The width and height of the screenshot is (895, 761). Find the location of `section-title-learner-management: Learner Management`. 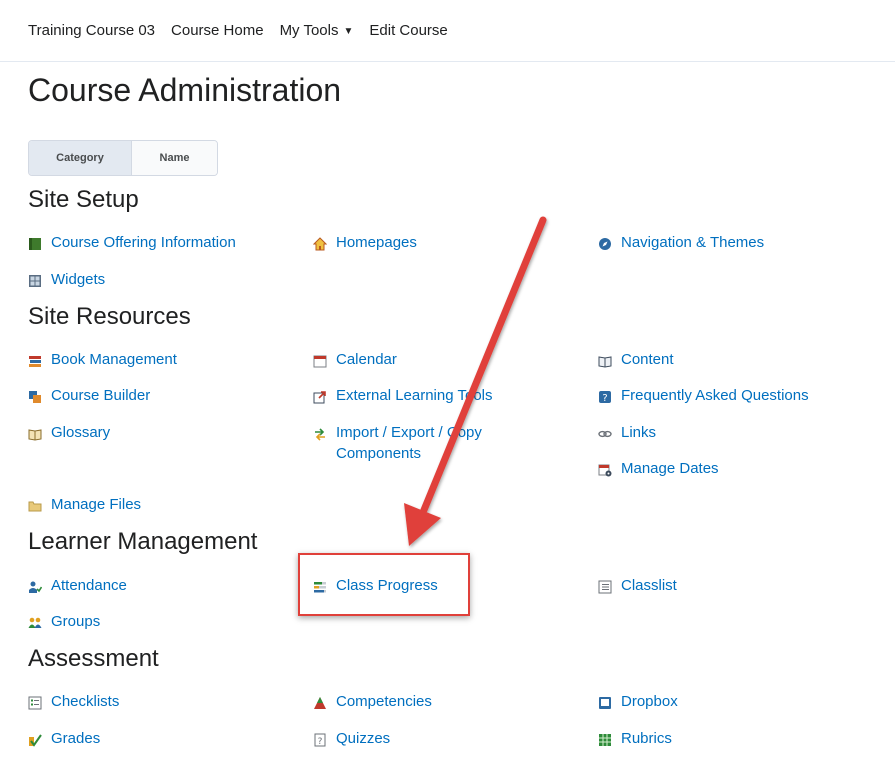

section-title-learner-management: Learner Management is located at coordinates (143, 541).